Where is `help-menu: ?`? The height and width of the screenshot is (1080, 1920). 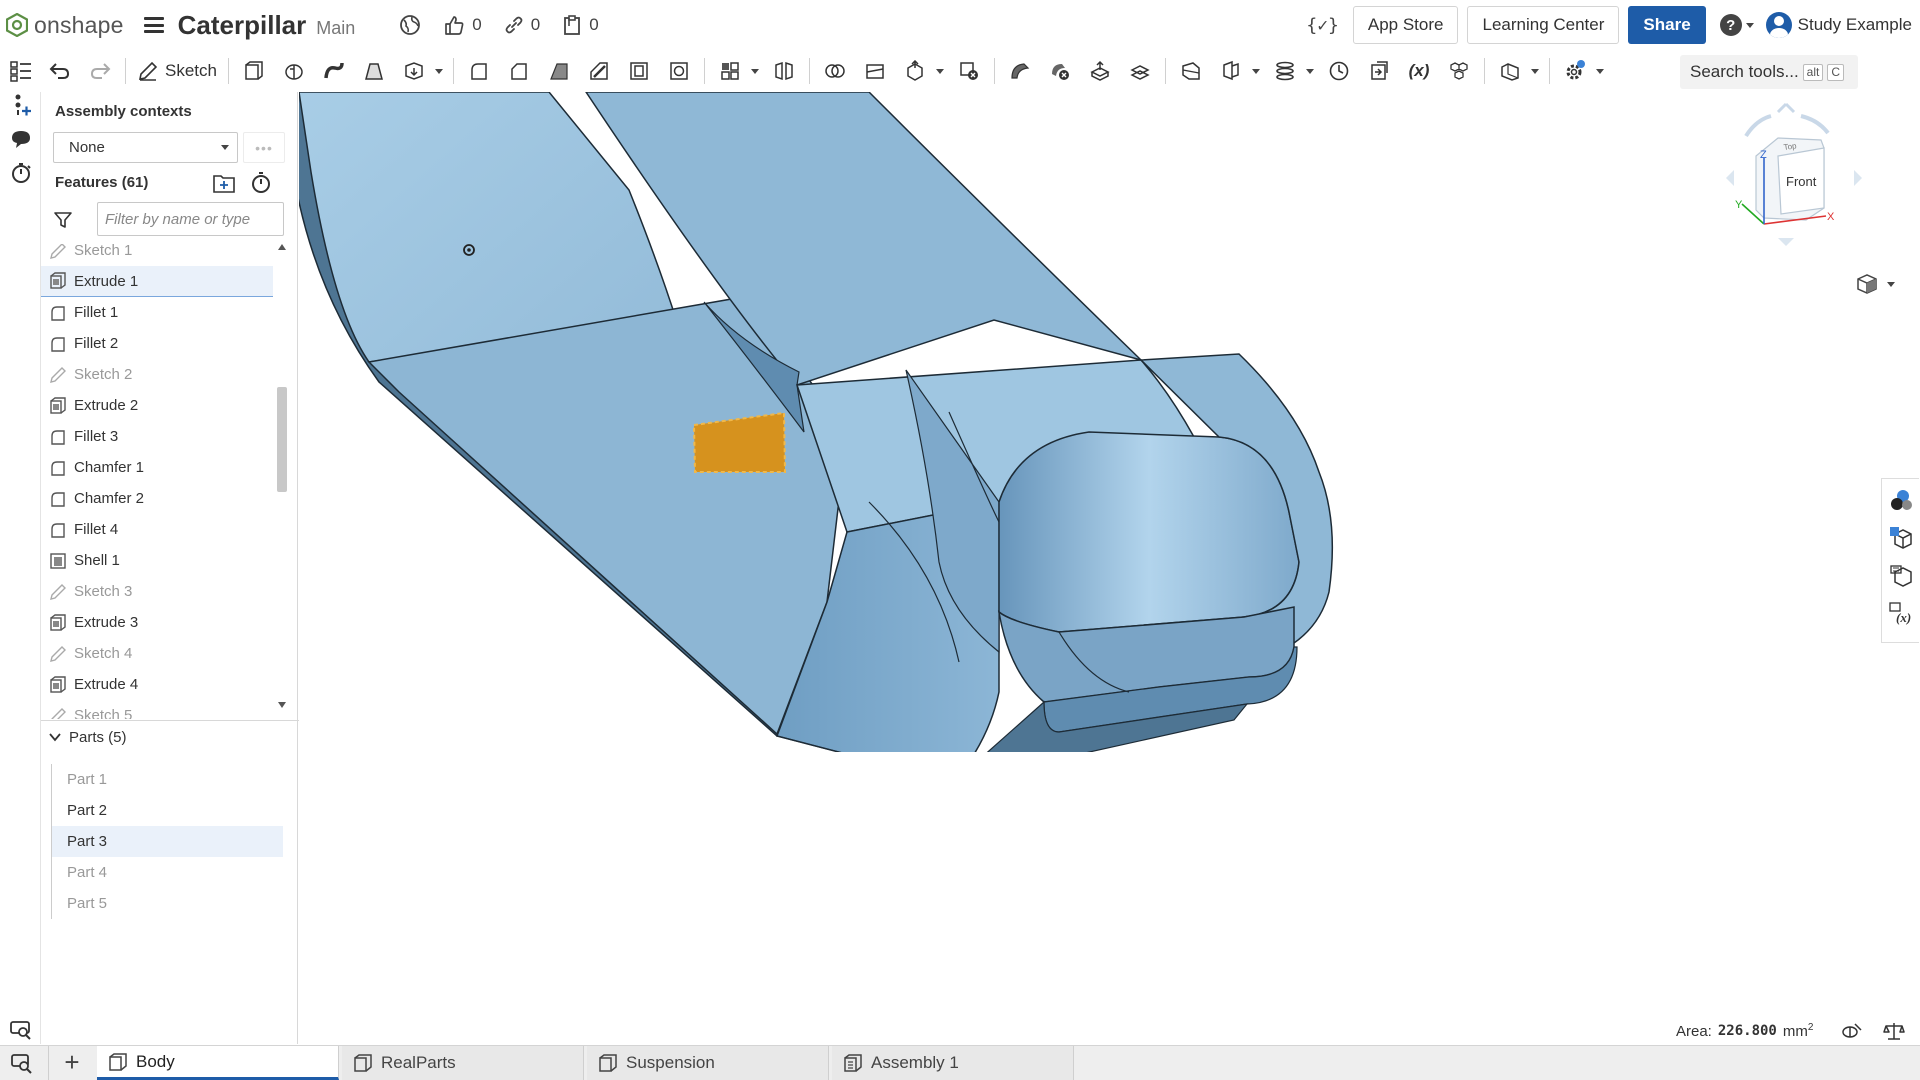 help-menu: ? is located at coordinates (1736, 25).